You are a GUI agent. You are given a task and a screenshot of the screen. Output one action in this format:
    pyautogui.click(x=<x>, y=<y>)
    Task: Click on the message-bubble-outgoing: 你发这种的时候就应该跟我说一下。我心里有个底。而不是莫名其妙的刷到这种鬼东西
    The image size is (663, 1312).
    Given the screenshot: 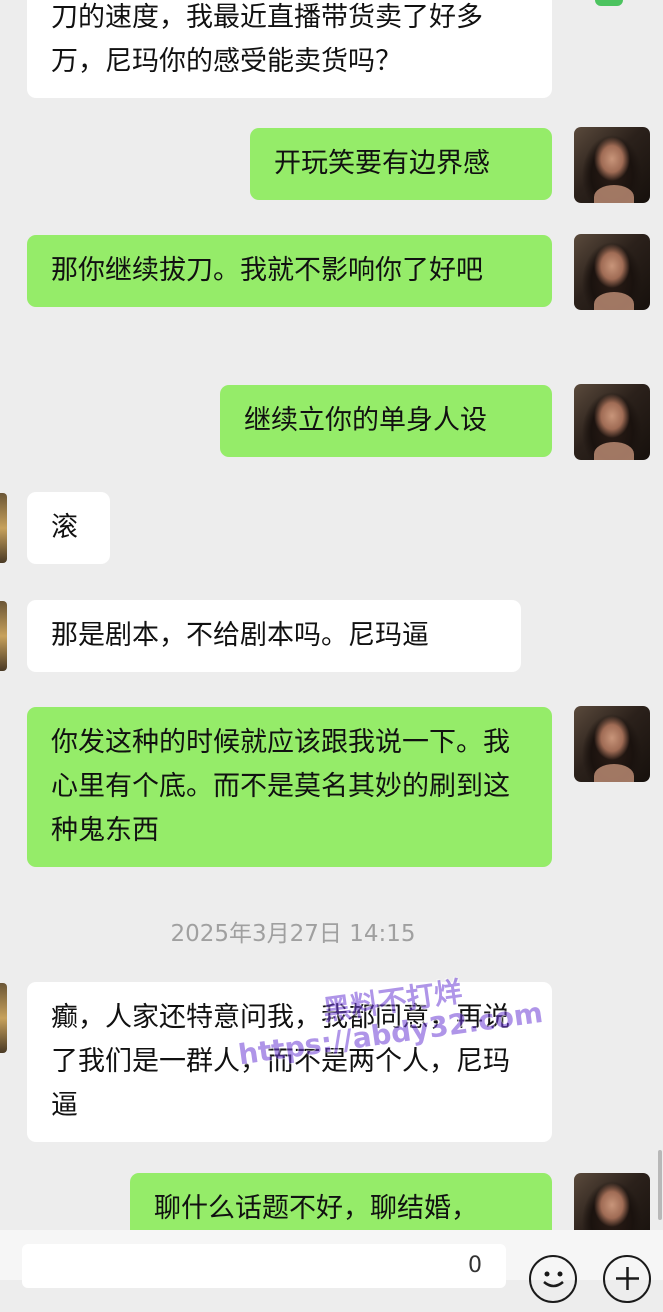 What is the action you would take?
    pyautogui.click(x=289, y=787)
    